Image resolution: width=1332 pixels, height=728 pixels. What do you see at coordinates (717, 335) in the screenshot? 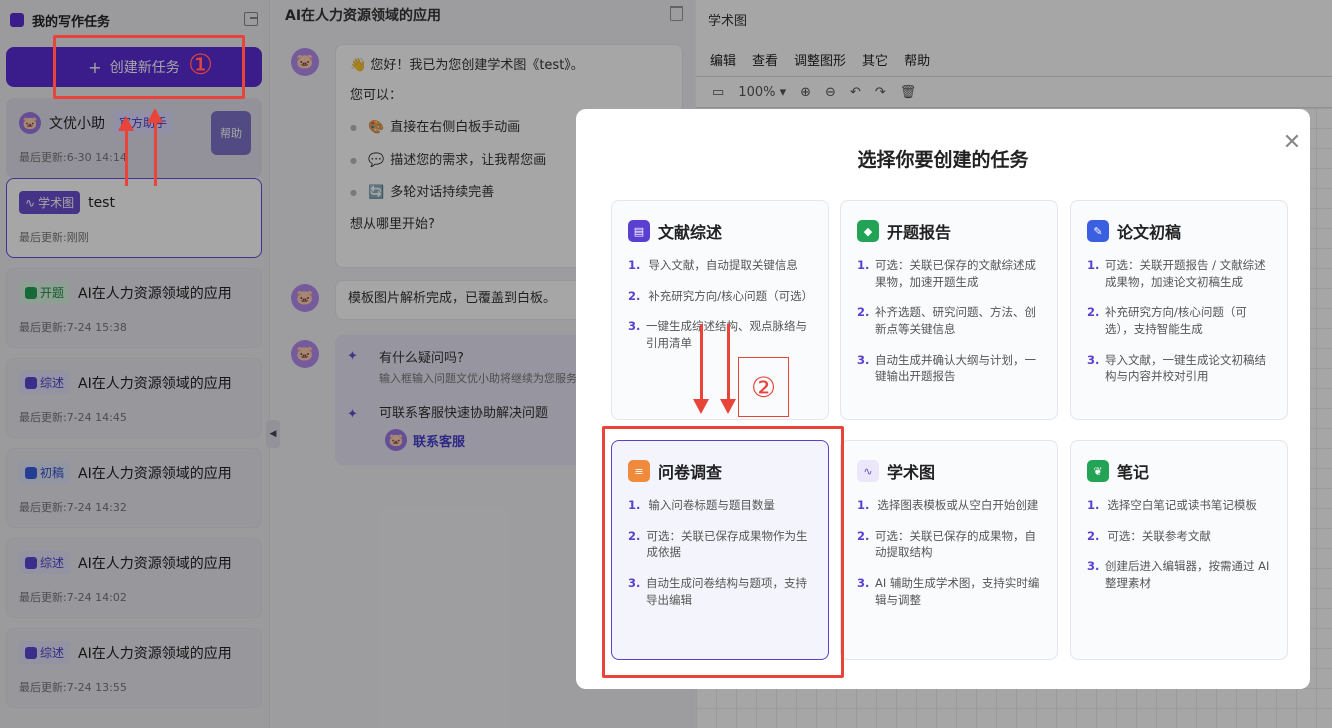
I see `step-item: 3. 一键生成综述结构、观点脉络与引用清单` at bounding box center [717, 335].